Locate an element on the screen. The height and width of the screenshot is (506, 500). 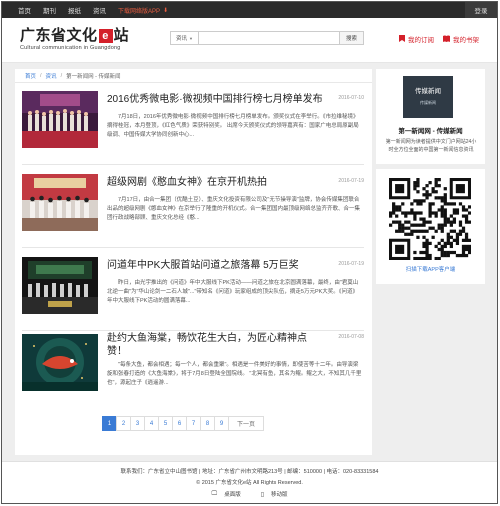
page-1: 1 is located at coordinates (109, 423).